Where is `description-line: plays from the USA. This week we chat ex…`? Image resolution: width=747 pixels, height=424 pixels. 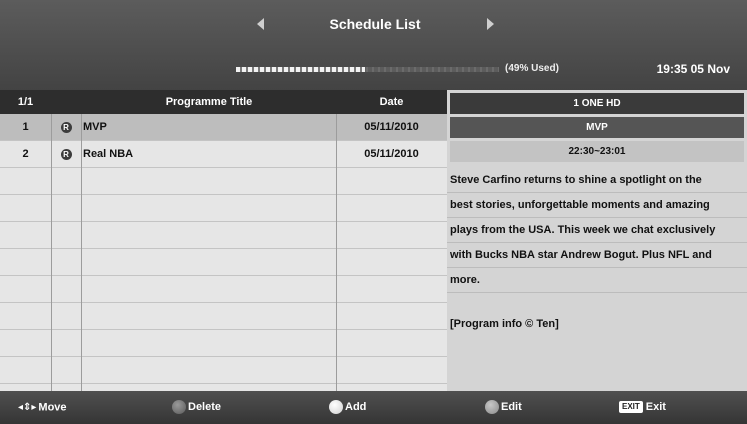 description-line: plays from the USA. This week we chat ex… is located at coordinates (597, 230).